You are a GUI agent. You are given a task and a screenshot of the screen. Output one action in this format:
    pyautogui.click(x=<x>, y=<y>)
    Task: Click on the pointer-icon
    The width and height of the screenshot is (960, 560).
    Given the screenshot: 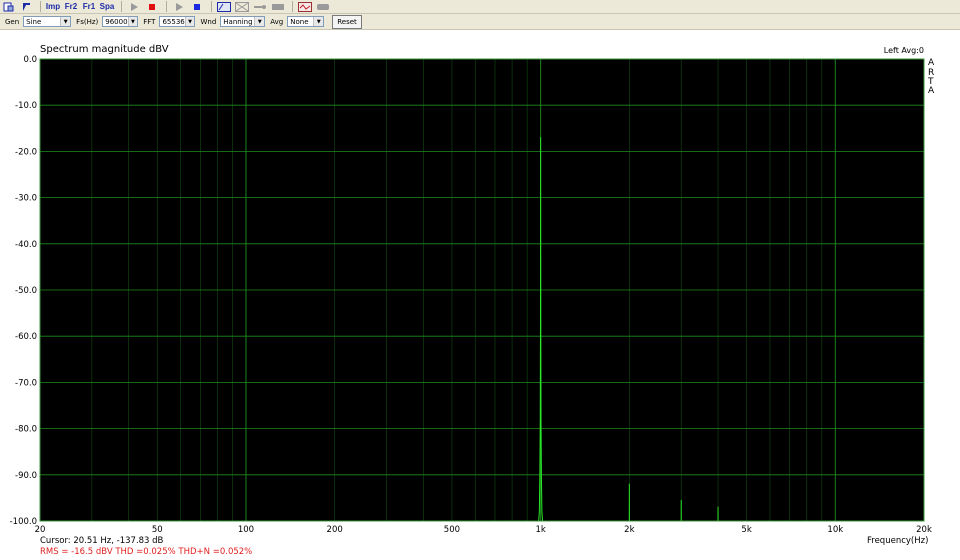 What is the action you would take?
    pyautogui.click(x=26, y=6)
    